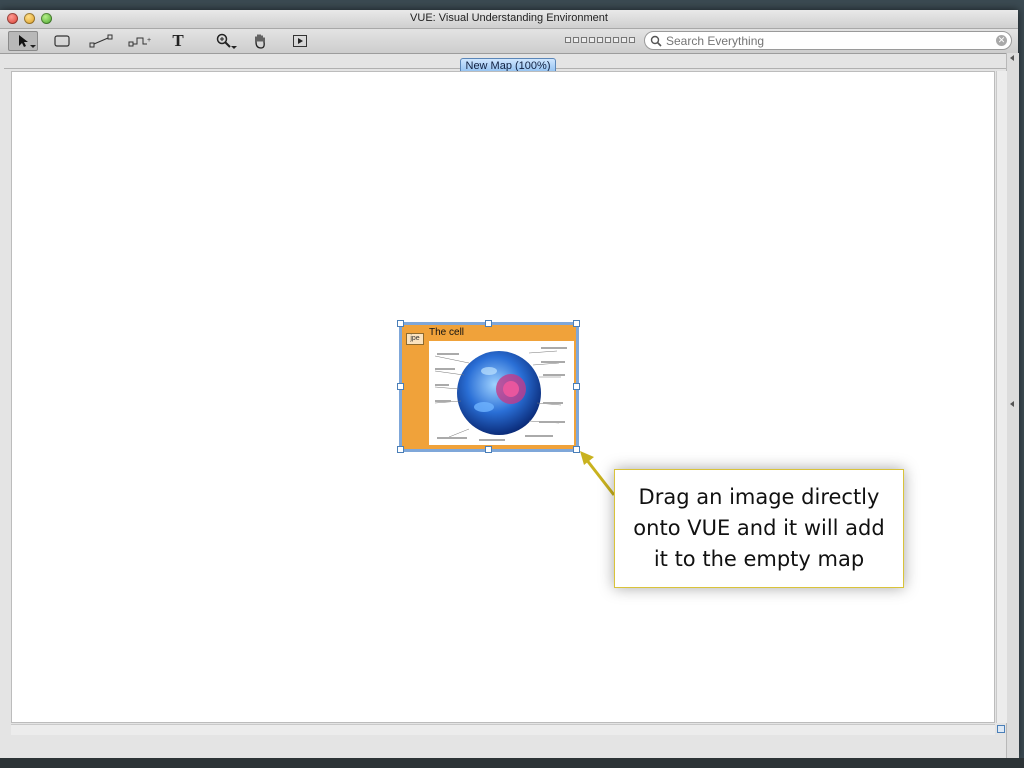 This screenshot has width=1024, height=768. I want to click on search-box: ✕, so click(828, 40).